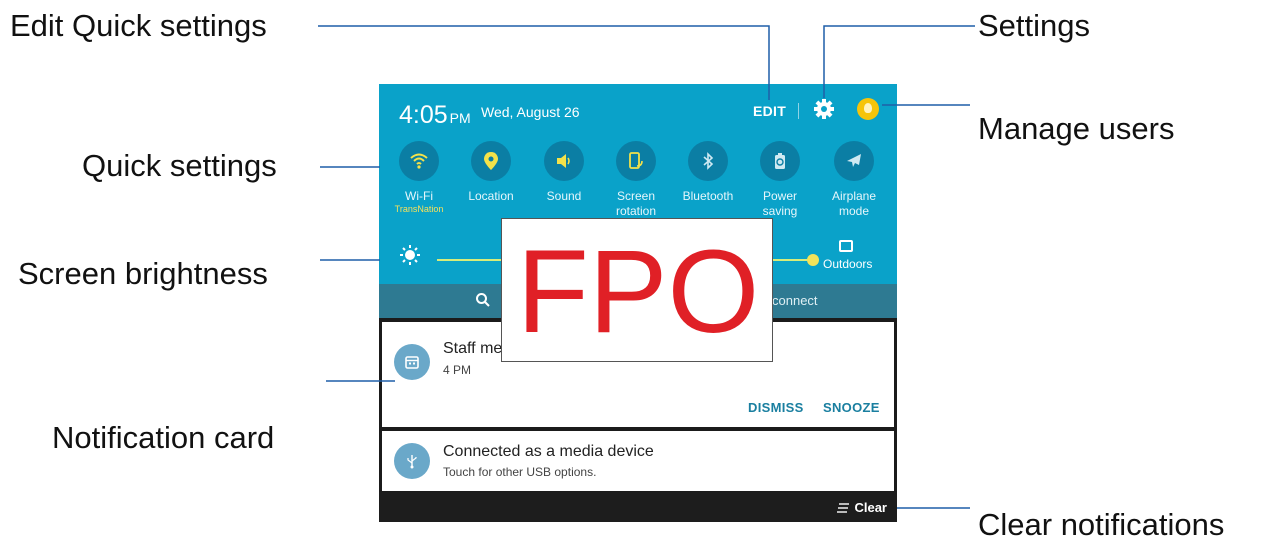  What do you see at coordinates (544, 62) in the screenshot?
I see `leader-edit` at bounding box center [544, 62].